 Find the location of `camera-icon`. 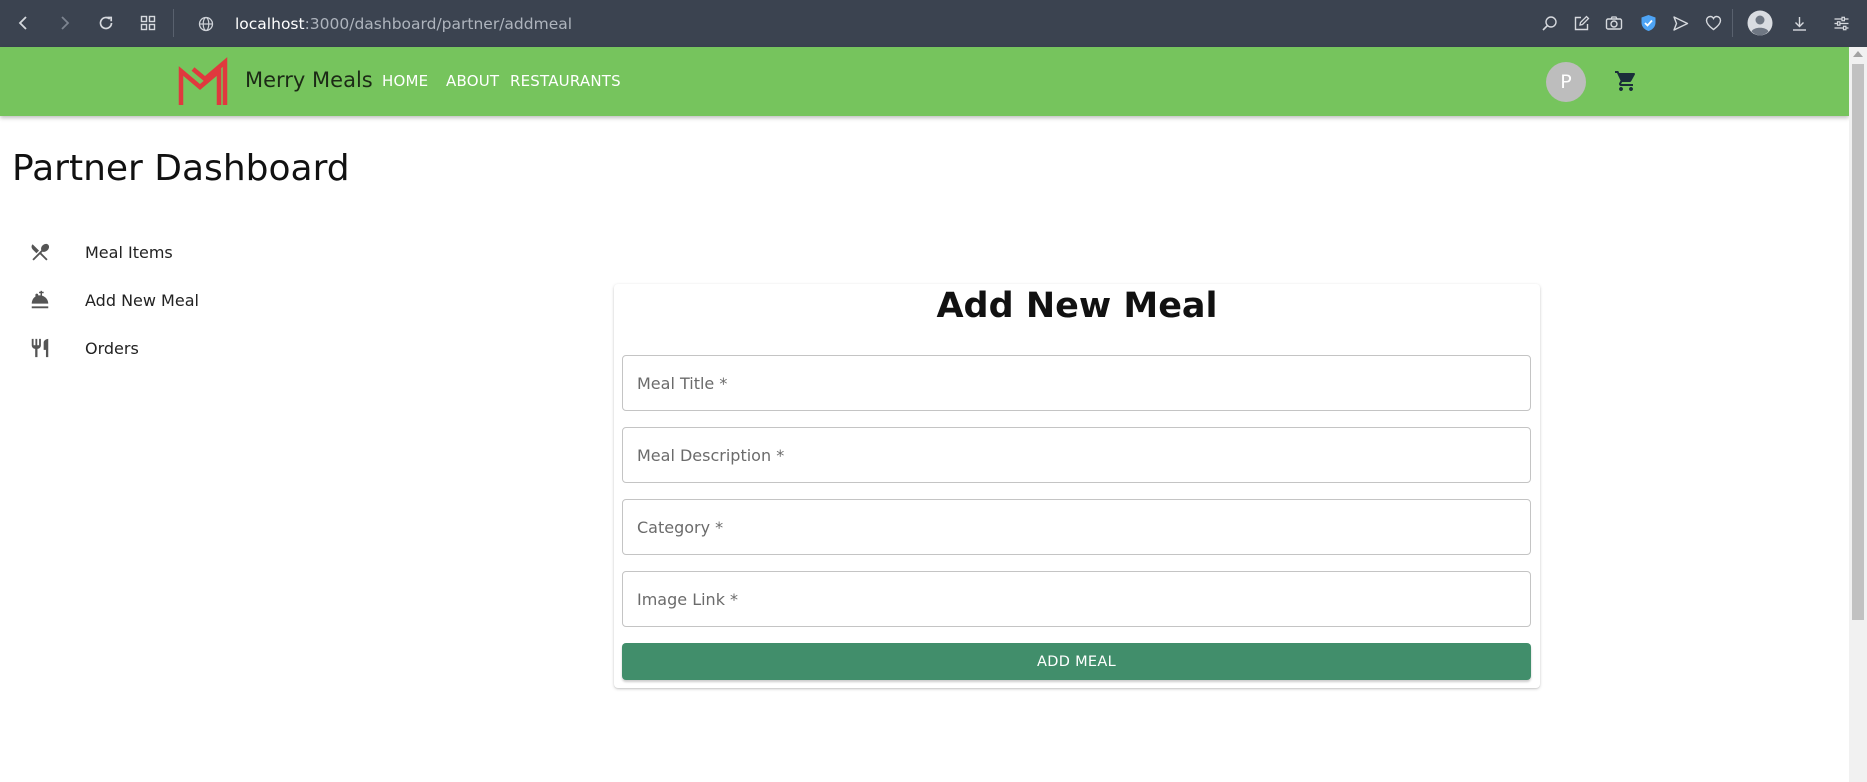

camera-icon is located at coordinates (1614, 23).